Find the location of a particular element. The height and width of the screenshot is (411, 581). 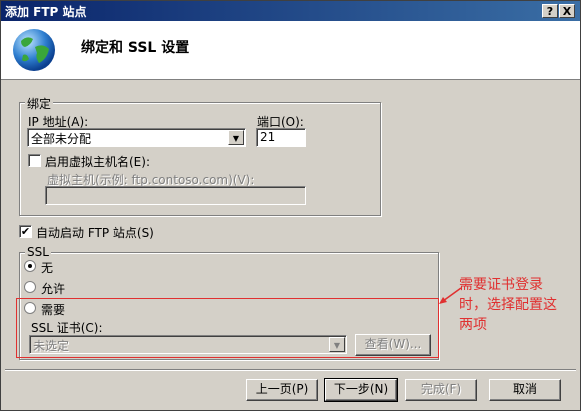

vhost-checkbox-label: 启用虚拟主机名(E): is located at coordinates (97, 162).